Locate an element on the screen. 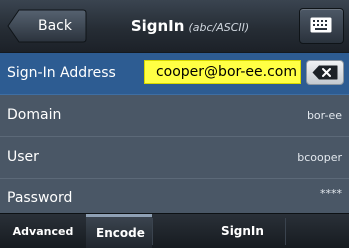  back-button-label: Back is located at coordinates (55, 26).